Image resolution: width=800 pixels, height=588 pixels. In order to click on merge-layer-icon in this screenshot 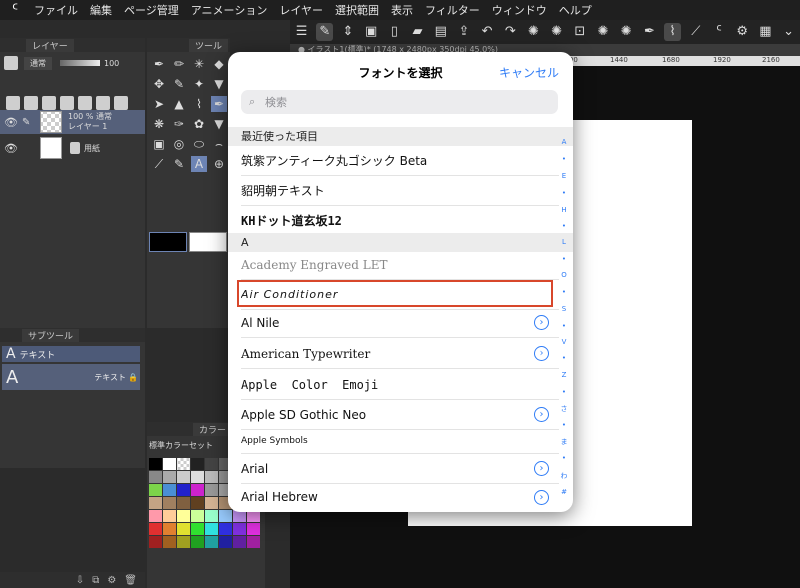, I will do `click(85, 103)`.